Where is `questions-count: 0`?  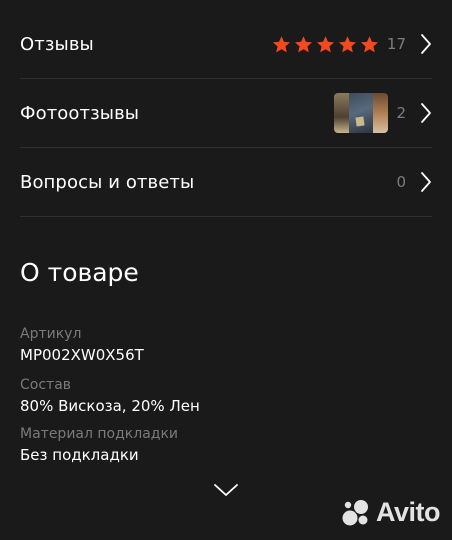
questions-count: 0 is located at coordinates (401, 182).